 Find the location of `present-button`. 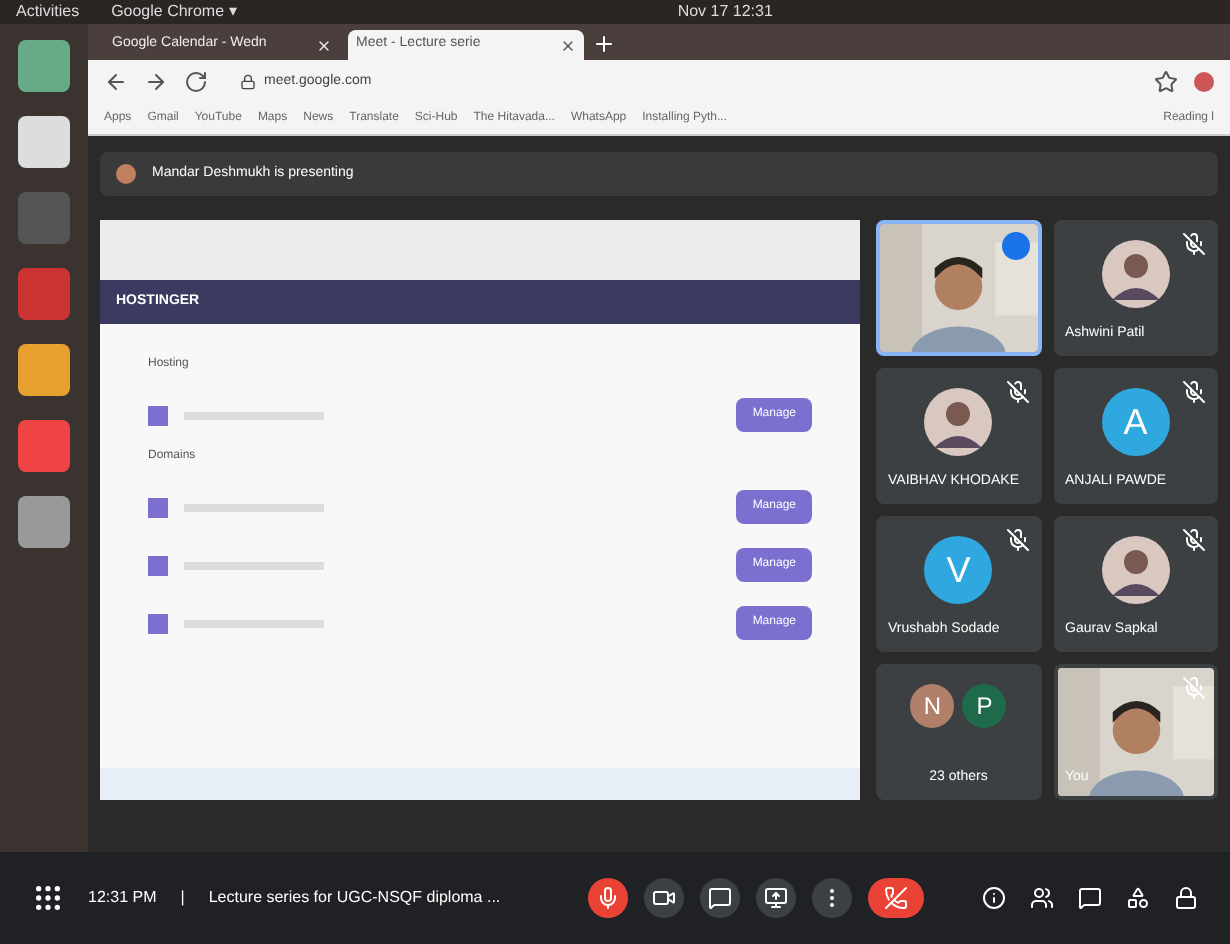

present-button is located at coordinates (776, 898).